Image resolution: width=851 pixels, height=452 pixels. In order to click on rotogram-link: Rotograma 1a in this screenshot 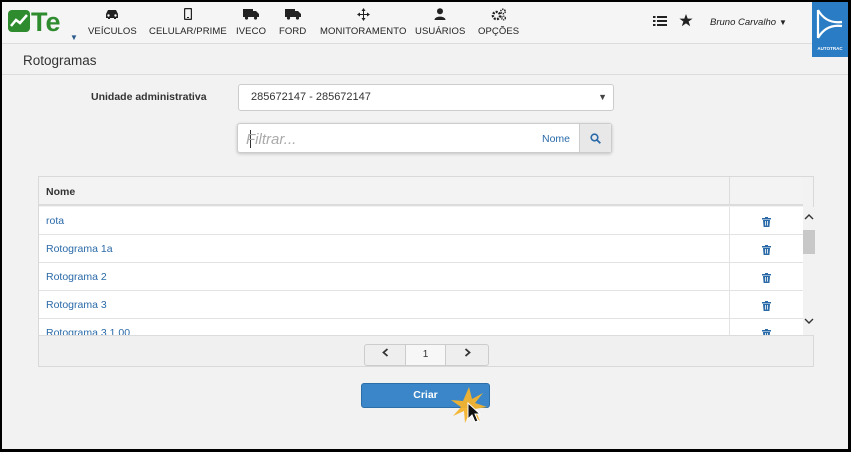, I will do `click(79, 249)`.